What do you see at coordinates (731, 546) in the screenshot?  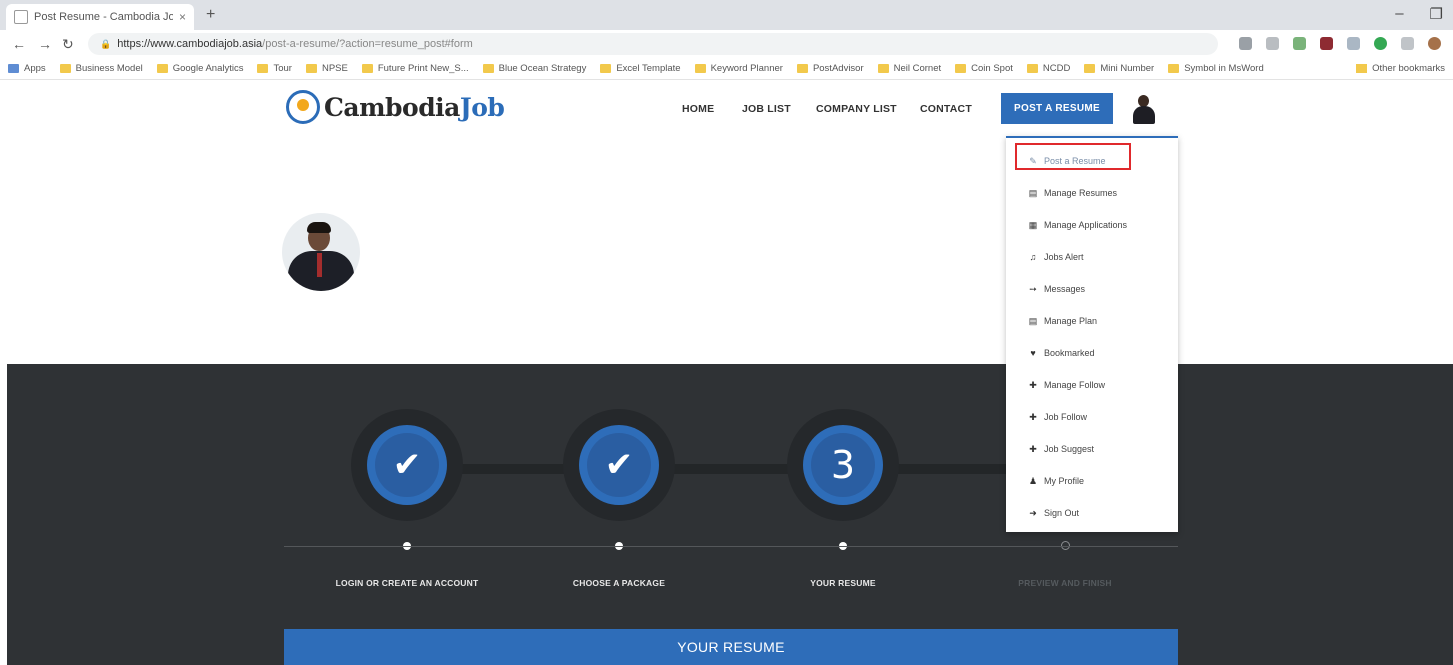 I see `progress-track` at bounding box center [731, 546].